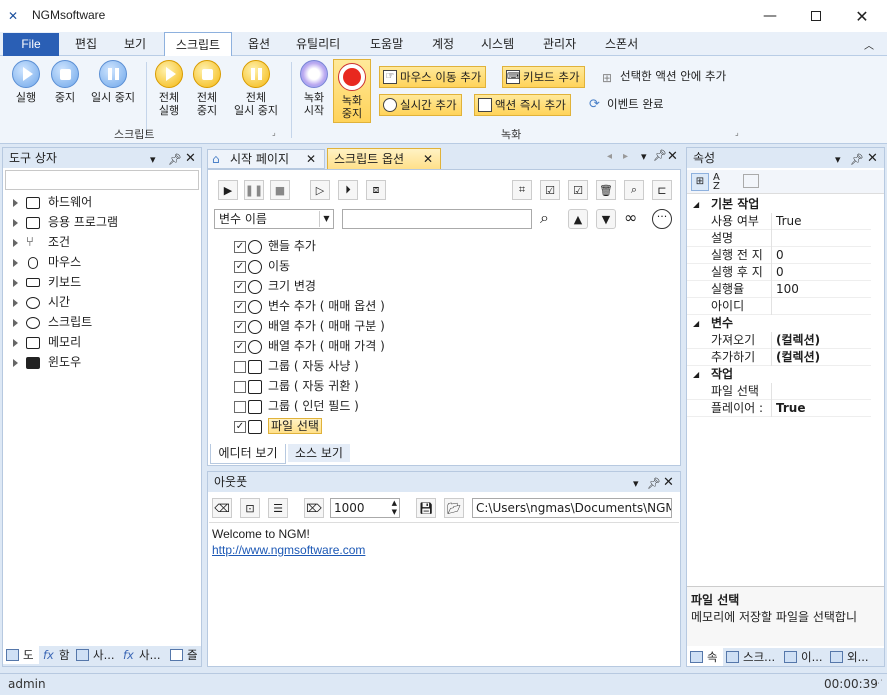 The height and width of the screenshot is (695, 887). Describe the element at coordinates (259, 44) in the screenshot. I see `menu-options: 옵션` at that location.